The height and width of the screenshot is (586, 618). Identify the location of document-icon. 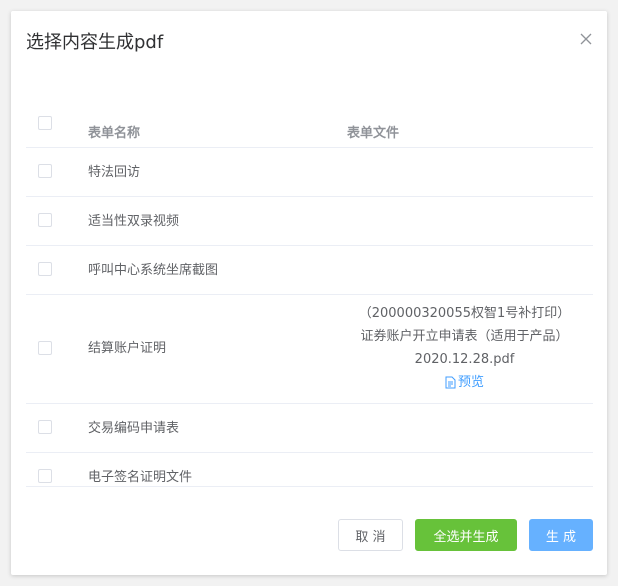
(450, 382).